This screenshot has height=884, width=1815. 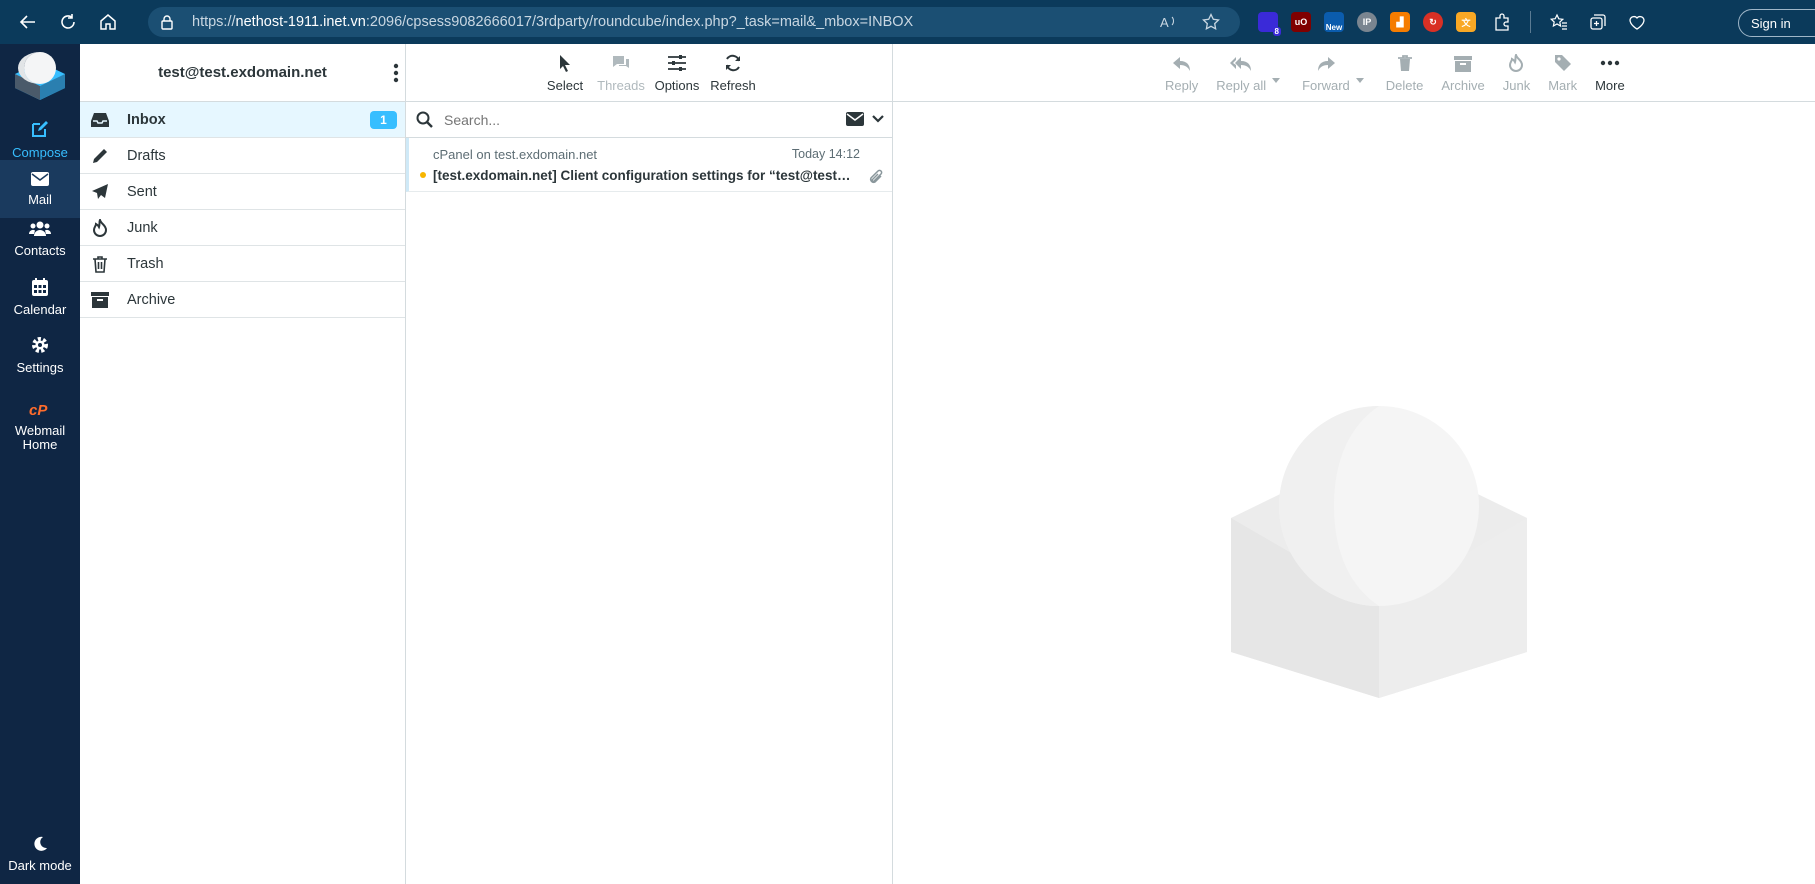 I want to click on sliders-icon, so click(x=677, y=63).